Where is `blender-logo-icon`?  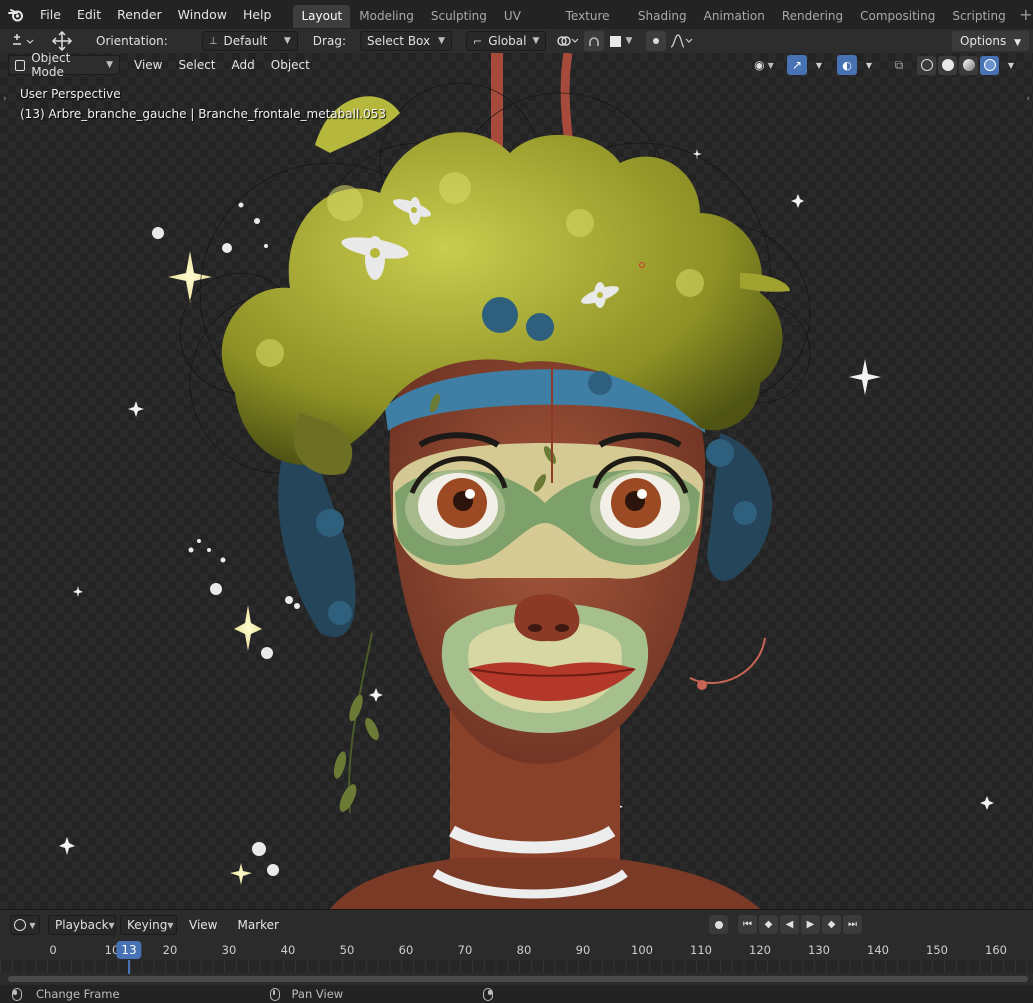 blender-logo-icon is located at coordinates (16, 14).